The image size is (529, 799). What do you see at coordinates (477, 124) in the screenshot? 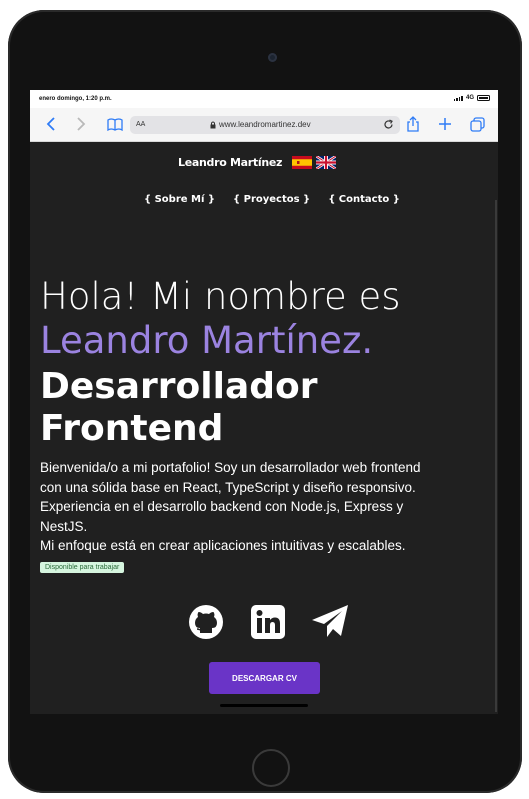
I see `tabs-icon` at bounding box center [477, 124].